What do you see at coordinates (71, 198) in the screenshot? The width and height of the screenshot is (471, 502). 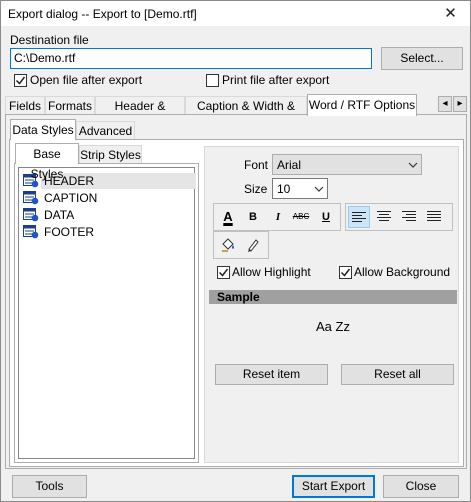 I see `style-item-label: CAPTION` at bounding box center [71, 198].